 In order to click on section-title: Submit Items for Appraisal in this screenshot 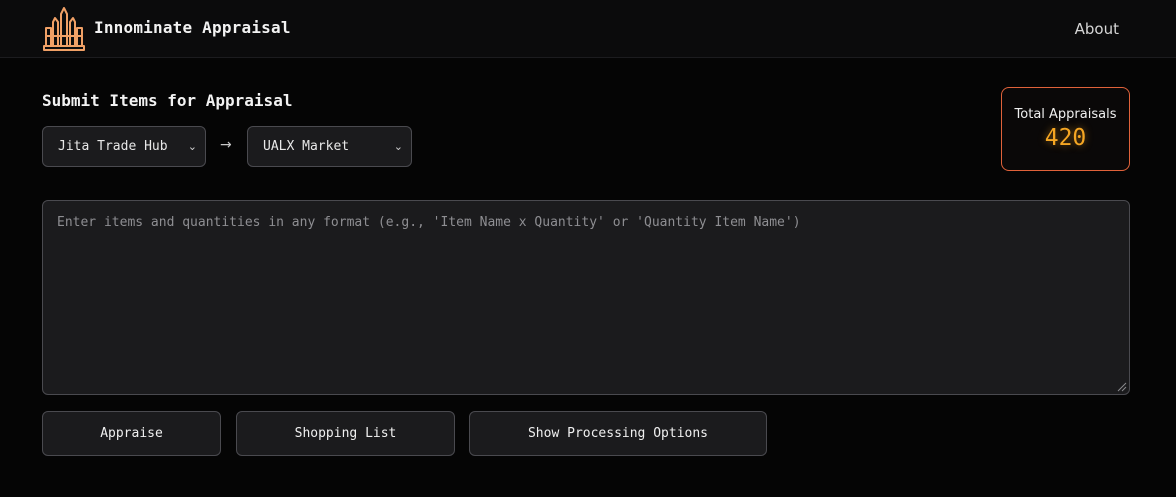, I will do `click(167, 100)`.